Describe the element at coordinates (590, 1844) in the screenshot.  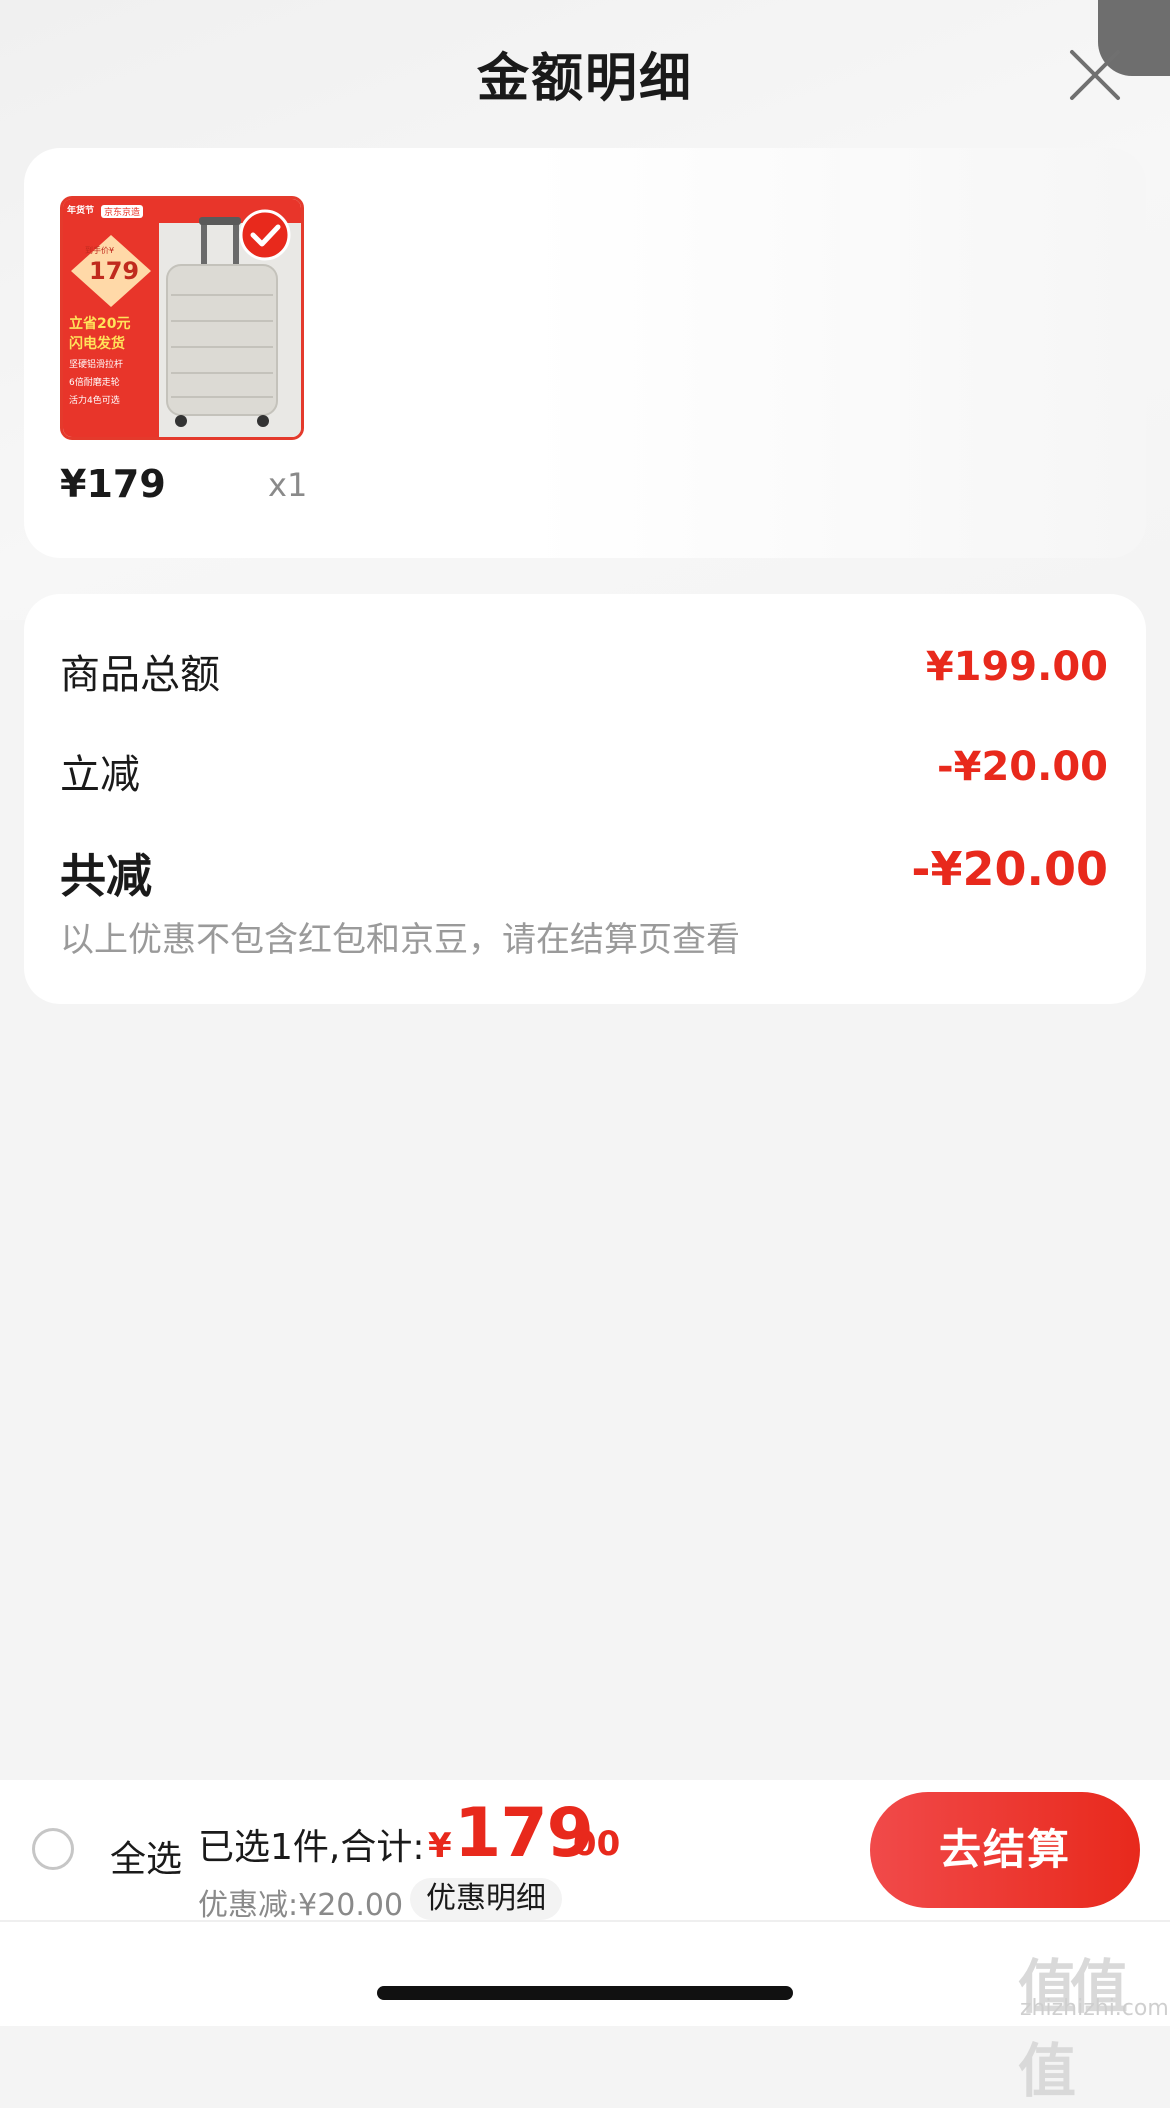
I see `total-price-decimal: .00` at that location.